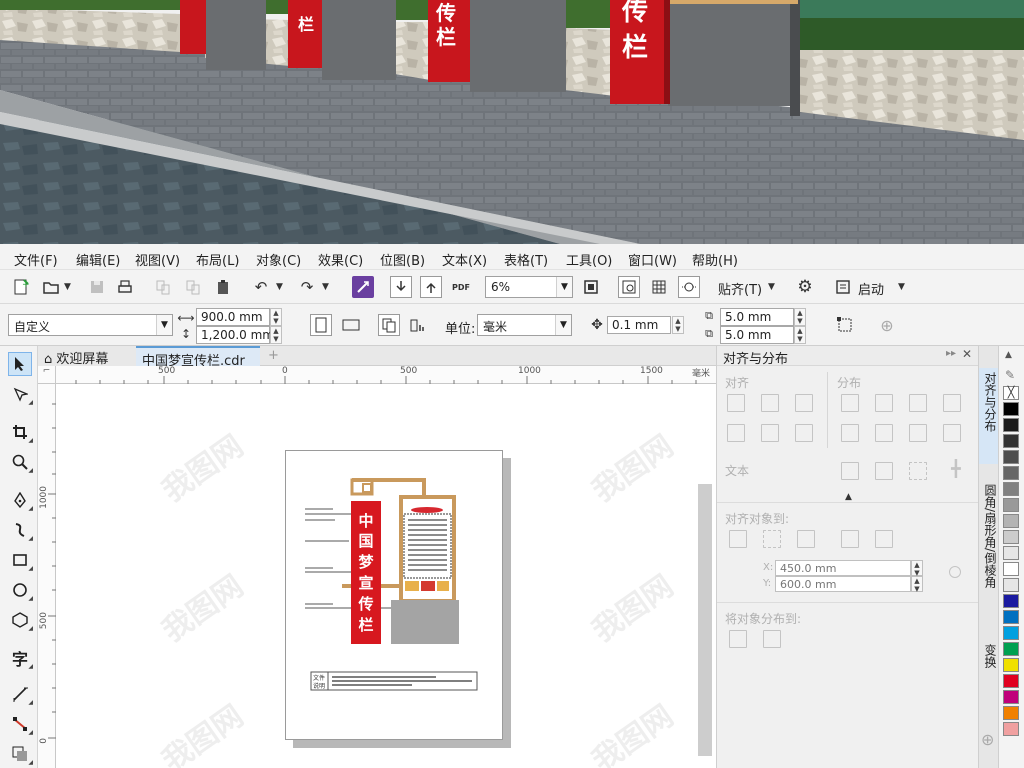 This screenshot has width=1024, height=768. I want to click on show-guidelines-icon, so click(689, 287).